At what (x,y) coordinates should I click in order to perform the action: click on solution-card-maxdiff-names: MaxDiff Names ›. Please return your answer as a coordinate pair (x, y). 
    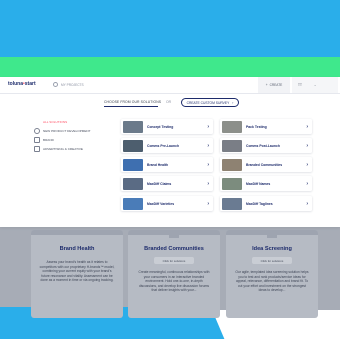
    Looking at the image, I should click on (266, 183).